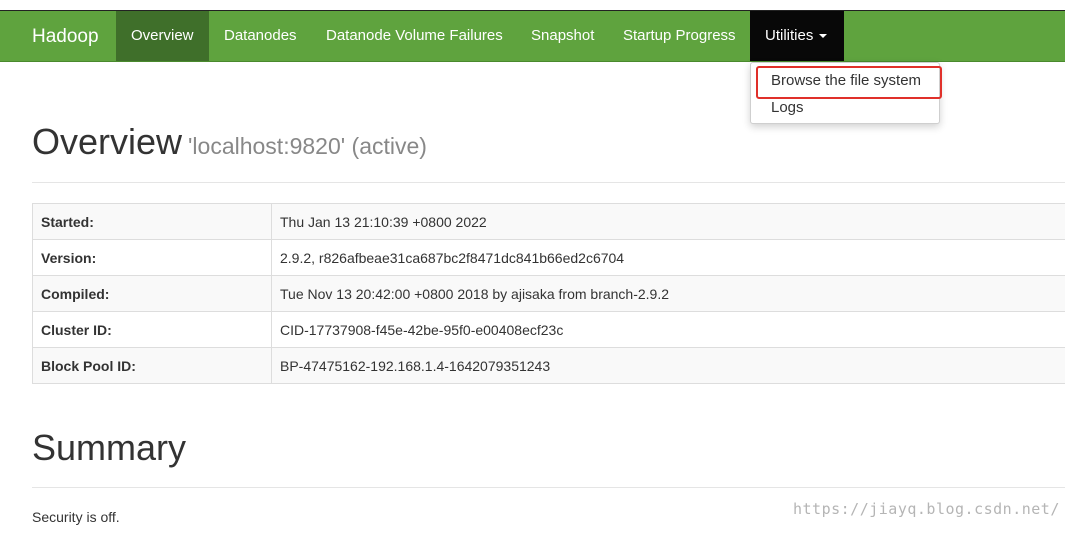 This screenshot has height=538, width=1065. I want to click on row-value: BP-47475162-192.168.1.4-1642079351243, so click(668, 365).